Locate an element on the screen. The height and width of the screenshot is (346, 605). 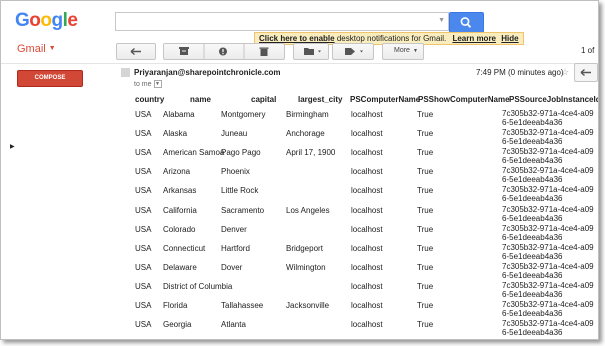
cell-capital: Pago Pago is located at coordinates (241, 153).